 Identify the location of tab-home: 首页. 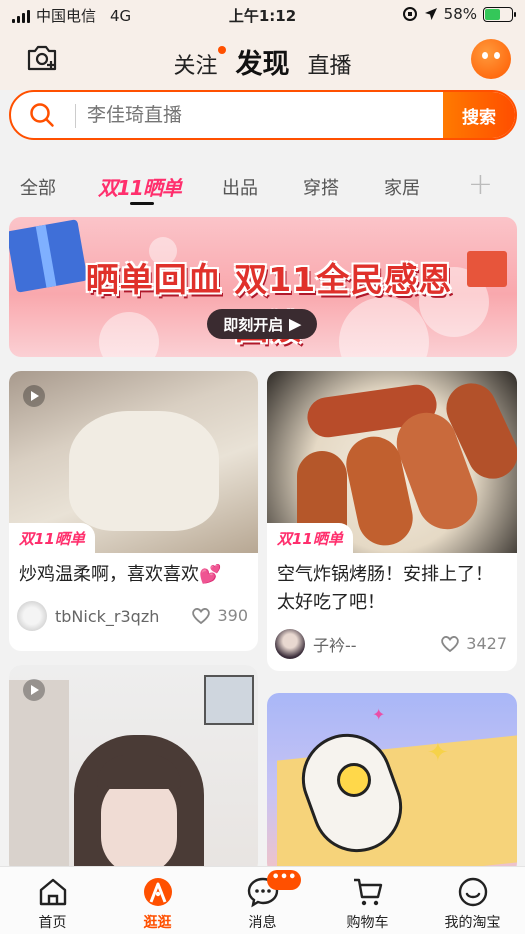
(52, 900).